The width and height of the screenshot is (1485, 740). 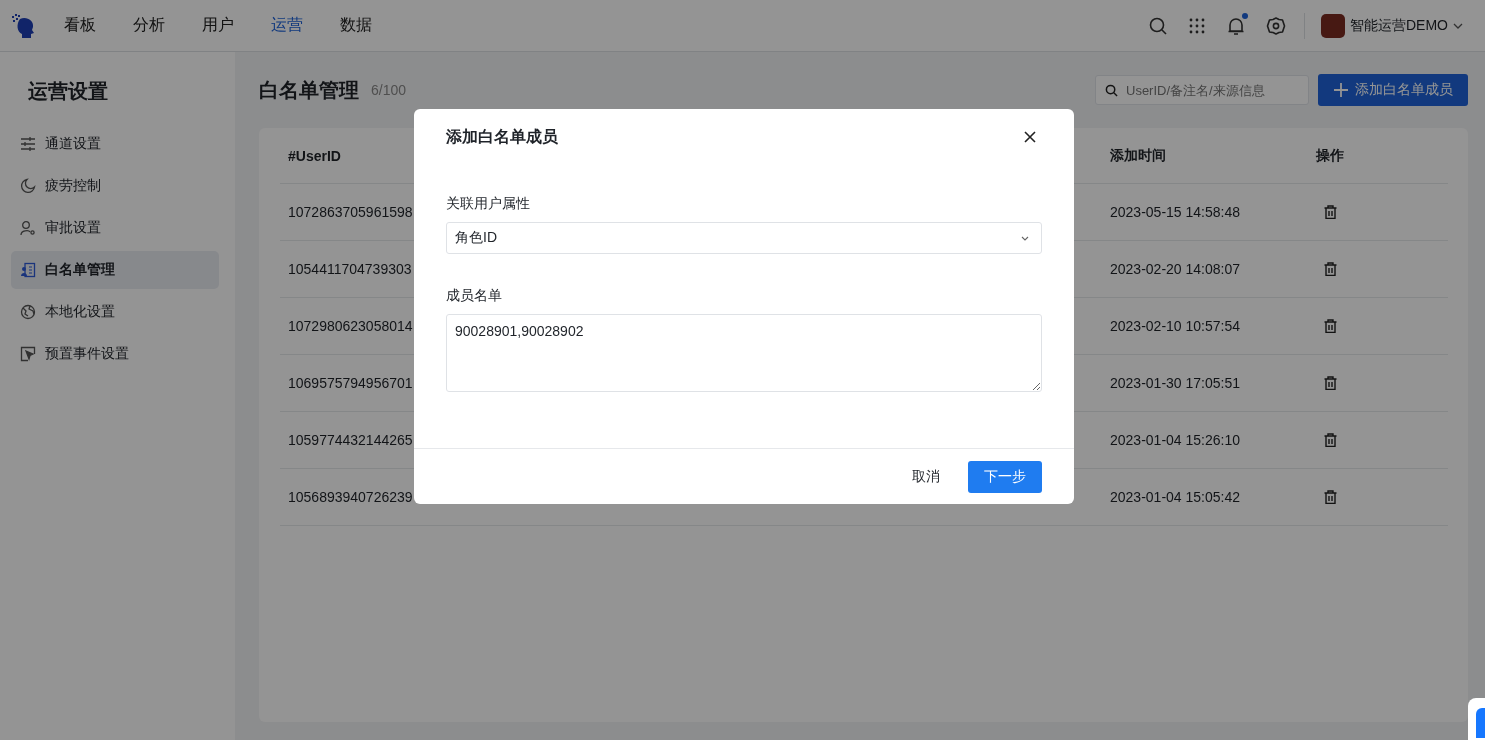 What do you see at coordinates (350, 440) in the screenshot?
I see `table-cell: 1059774432144265` at bounding box center [350, 440].